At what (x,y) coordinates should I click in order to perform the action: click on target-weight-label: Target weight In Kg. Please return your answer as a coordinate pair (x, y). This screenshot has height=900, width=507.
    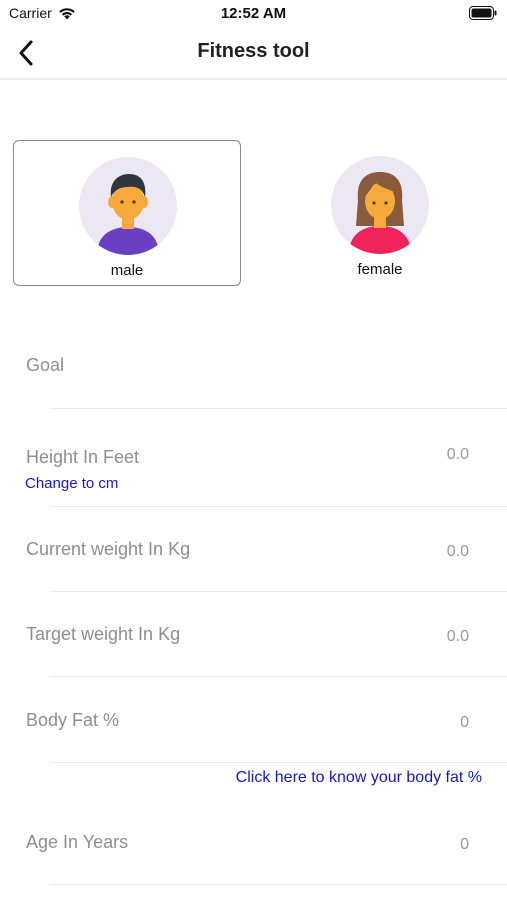
    Looking at the image, I should click on (103, 634).